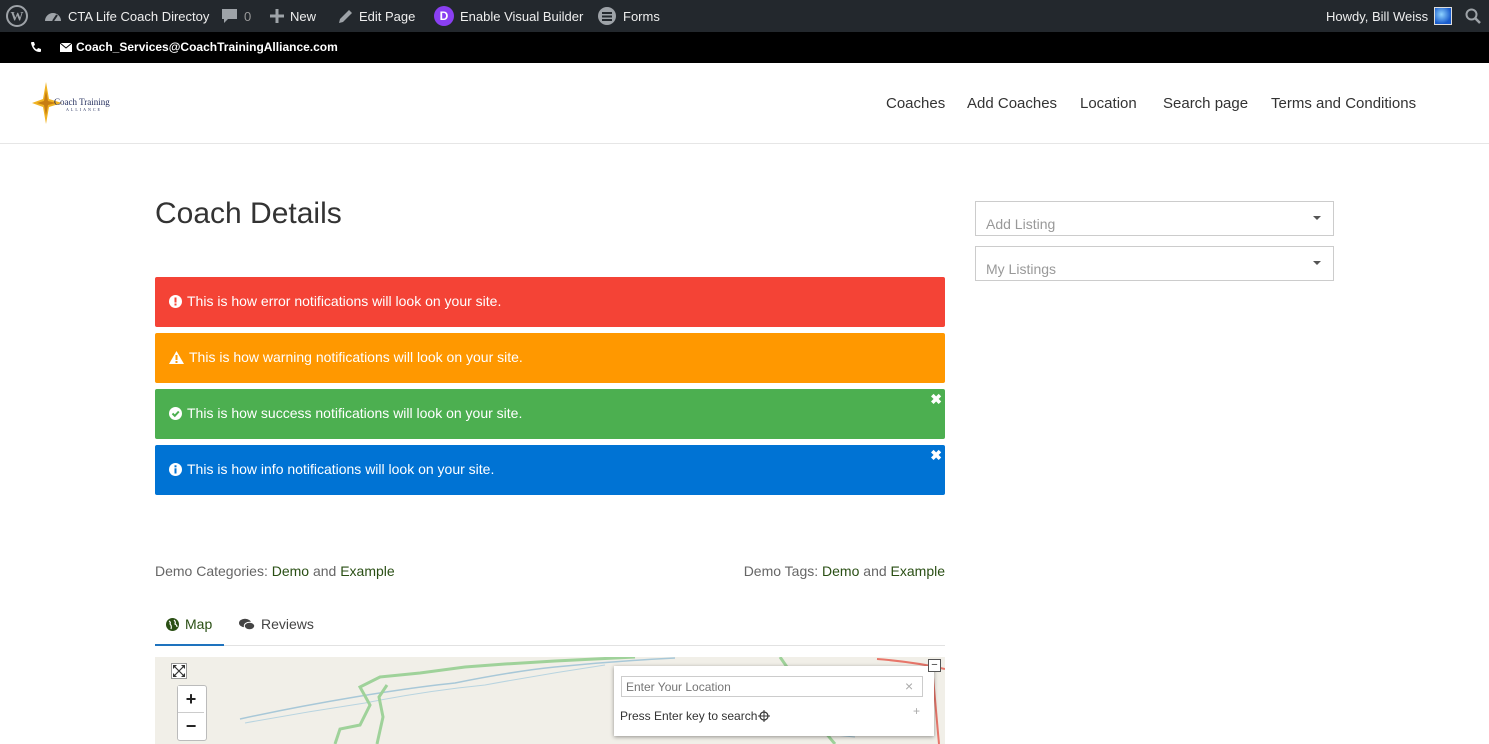 This screenshot has height=744, width=1489. I want to click on info-circle-icon, so click(175, 469).